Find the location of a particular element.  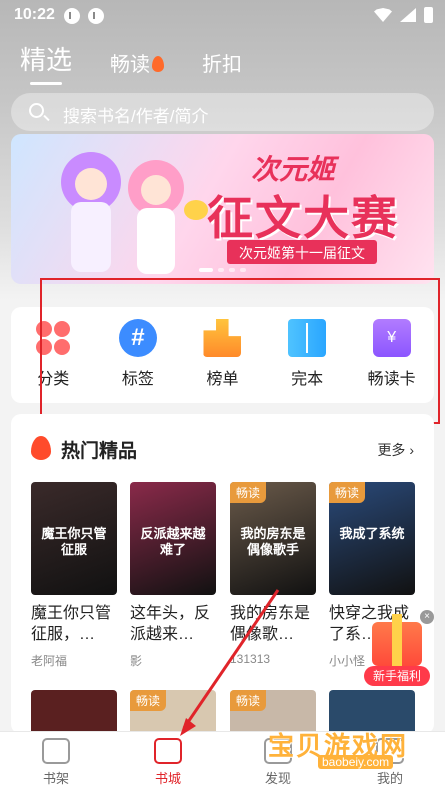

watermark-url: baobeiy.com is located at coordinates (356, 762).